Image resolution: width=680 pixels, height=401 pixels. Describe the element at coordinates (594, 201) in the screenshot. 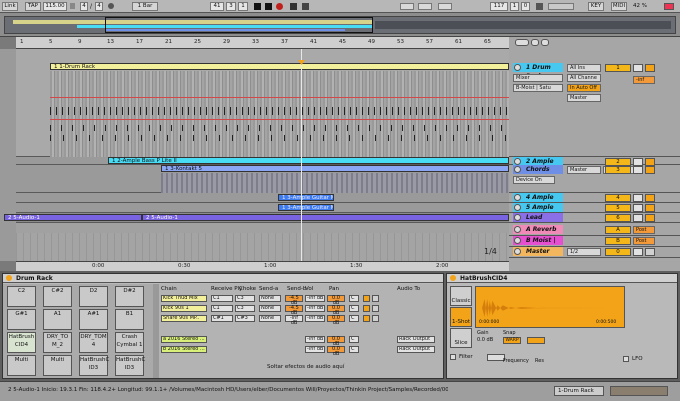

I see `track-header: 4 Ample Gui4` at that location.